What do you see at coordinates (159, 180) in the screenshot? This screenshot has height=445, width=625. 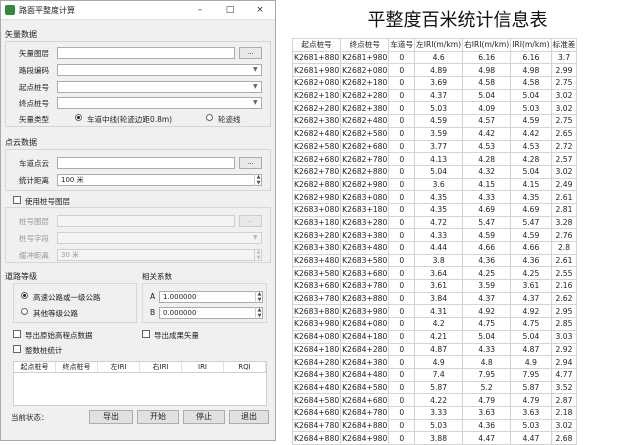 I see `stat-distance-input: 100 米` at bounding box center [159, 180].